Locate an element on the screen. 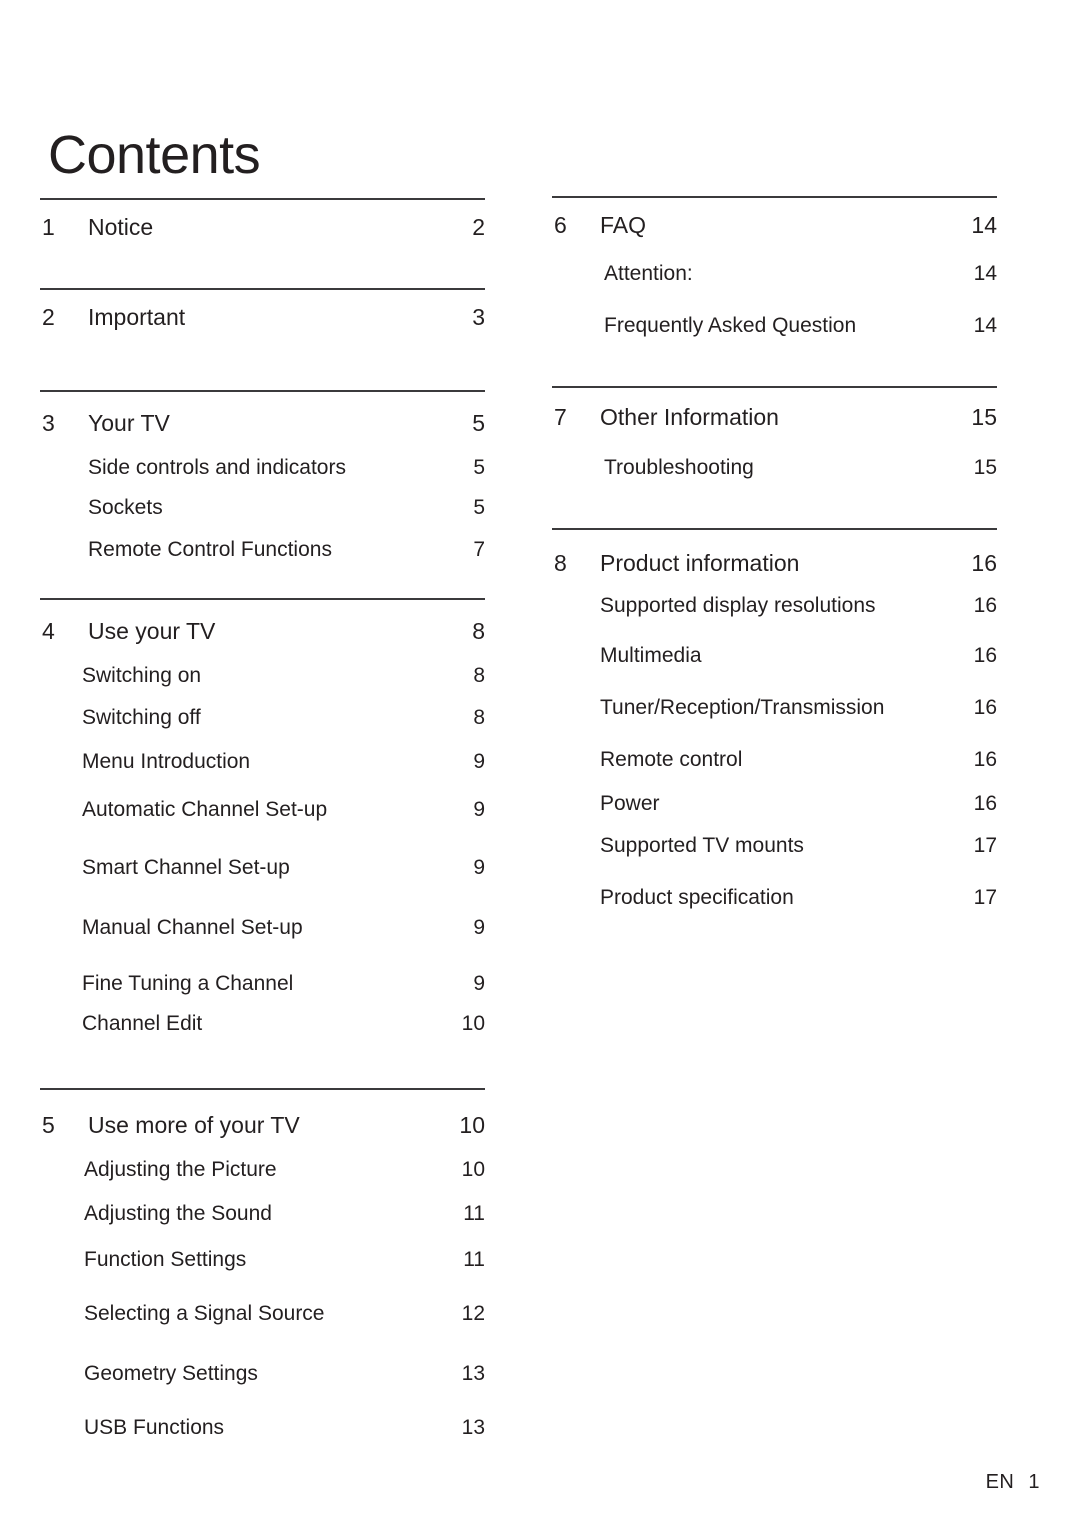 Image resolution: width=1080 pixels, height=1532 pixels. toc-section-page-number: 8 is located at coordinates (478, 631).